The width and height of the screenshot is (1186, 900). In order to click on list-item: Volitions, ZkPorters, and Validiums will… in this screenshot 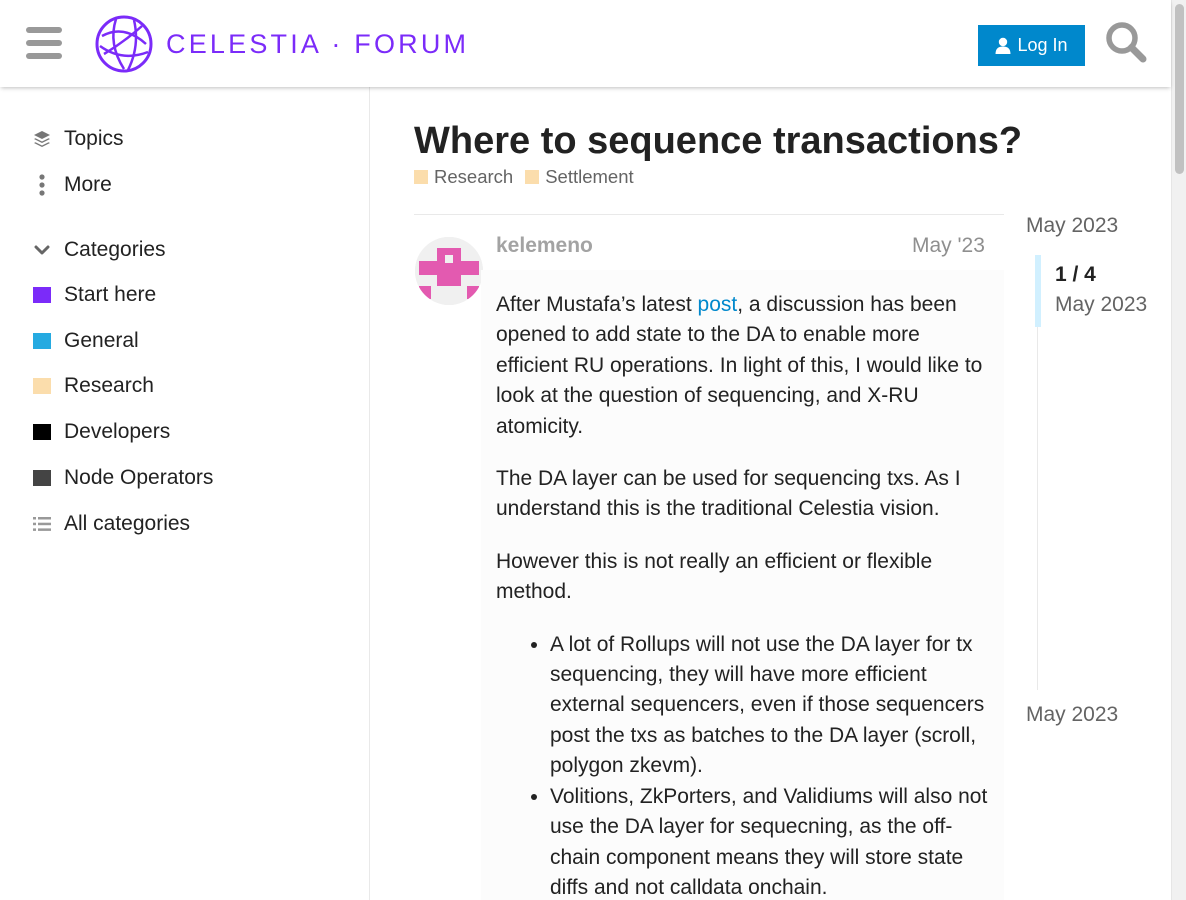, I will do `click(773, 841)`.